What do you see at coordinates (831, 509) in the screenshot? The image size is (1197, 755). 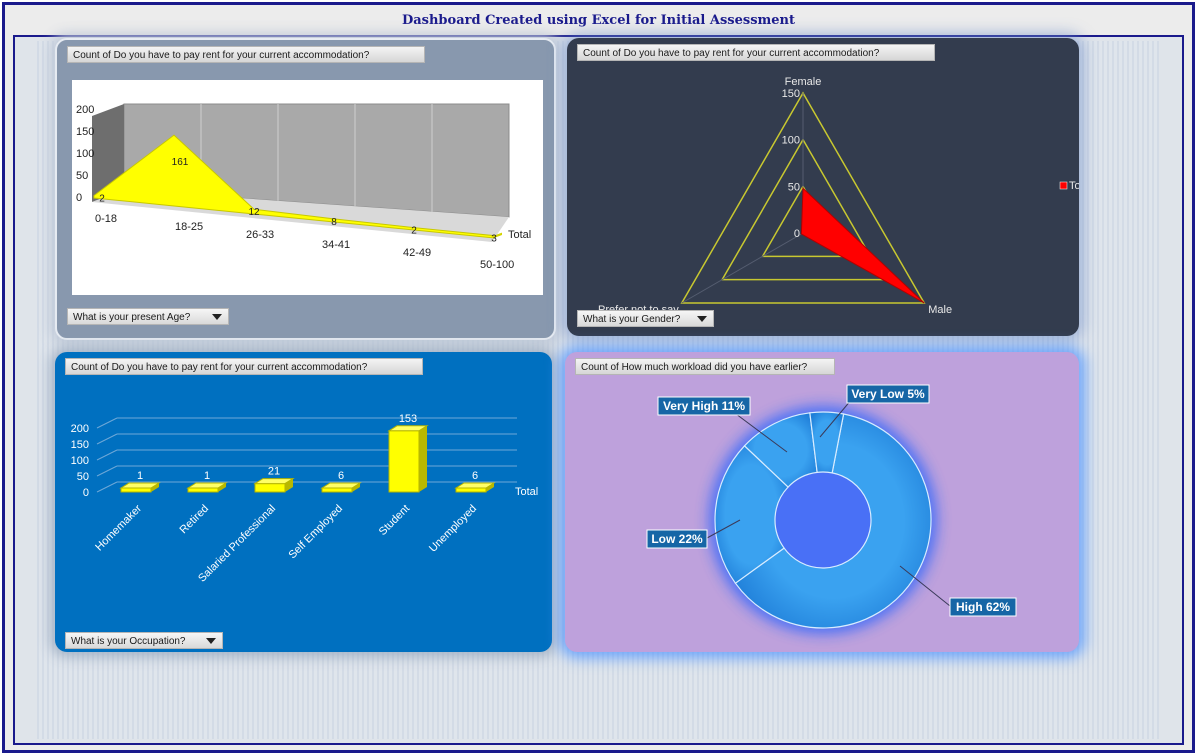 I see `workload-donut-chart: High 62% Low 22% Very High 11% Very Low 5%` at bounding box center [831, 509].